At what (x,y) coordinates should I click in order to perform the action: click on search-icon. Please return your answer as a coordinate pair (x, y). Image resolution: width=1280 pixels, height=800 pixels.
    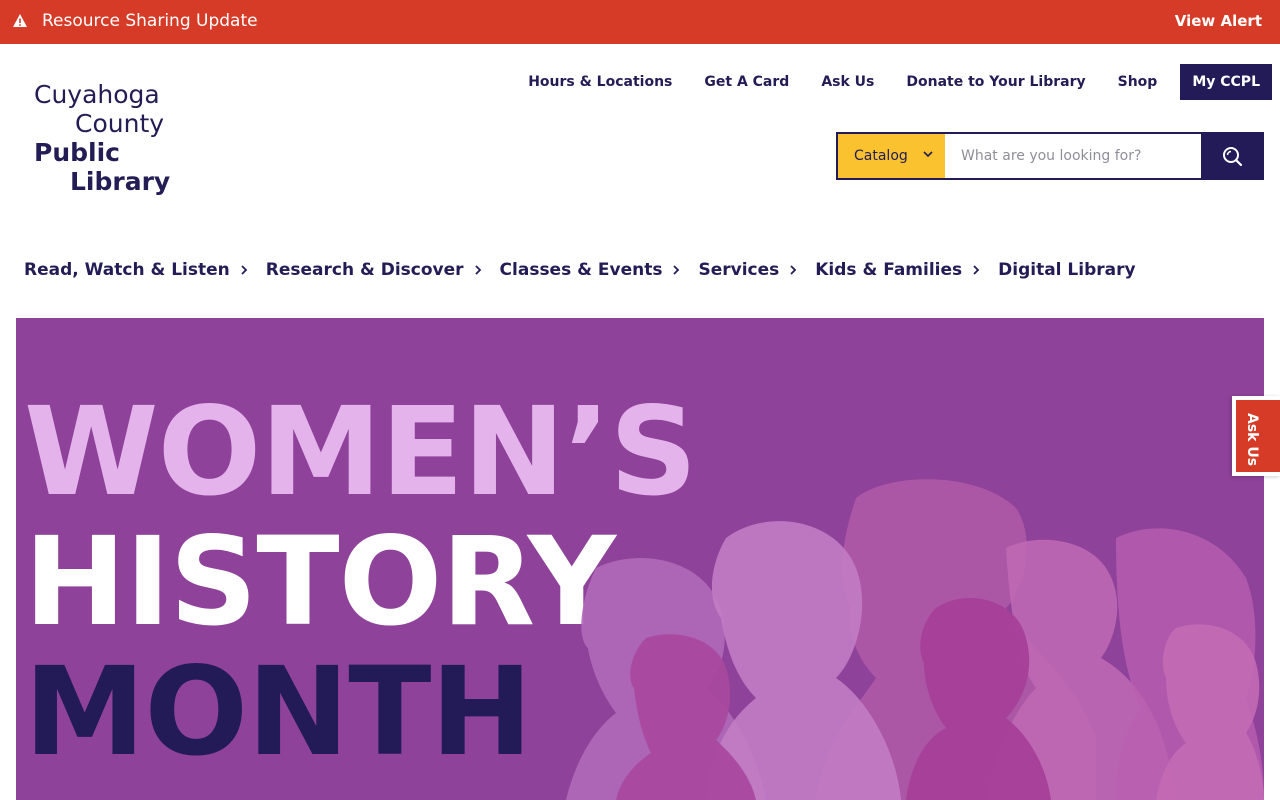
    Looking at the image, I should click on (1232, 157).